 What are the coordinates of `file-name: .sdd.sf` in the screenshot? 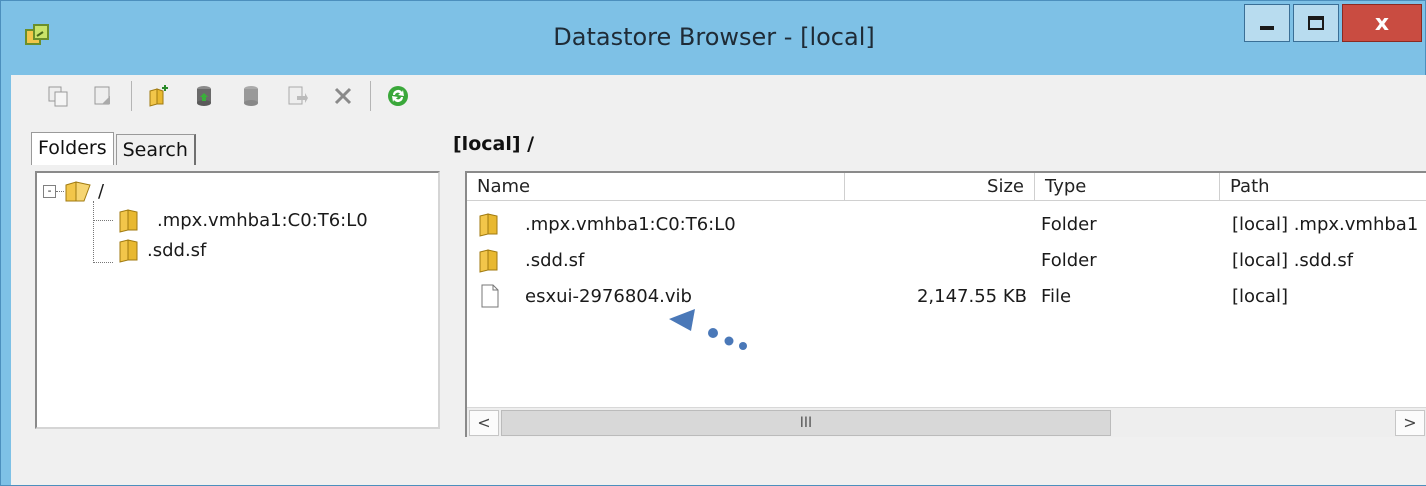 It's located at (555, 260).